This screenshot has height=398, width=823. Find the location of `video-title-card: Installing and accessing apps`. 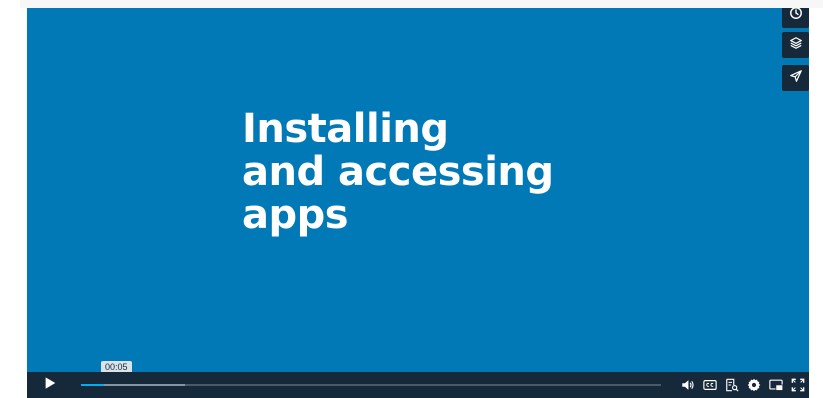

video-title-card: Installing and accessing apps is located at coordinates (398, 172).